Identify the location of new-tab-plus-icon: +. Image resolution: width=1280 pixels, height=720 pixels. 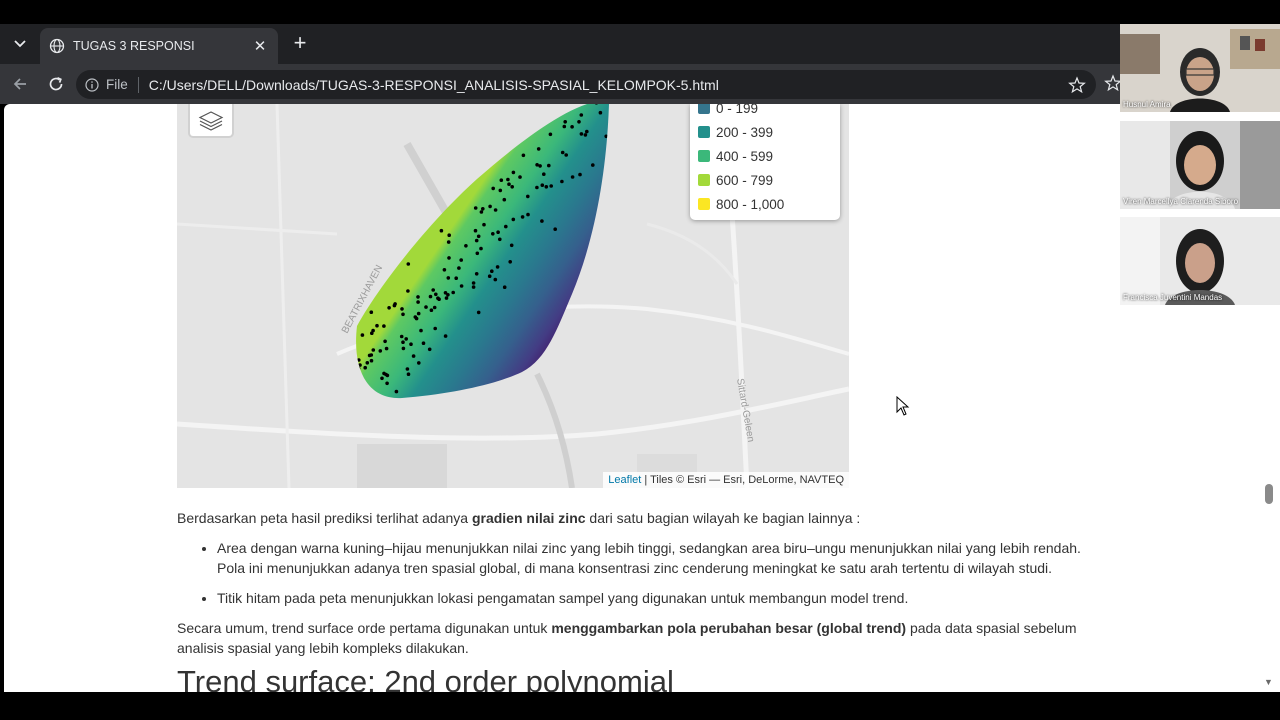
(300, 44).